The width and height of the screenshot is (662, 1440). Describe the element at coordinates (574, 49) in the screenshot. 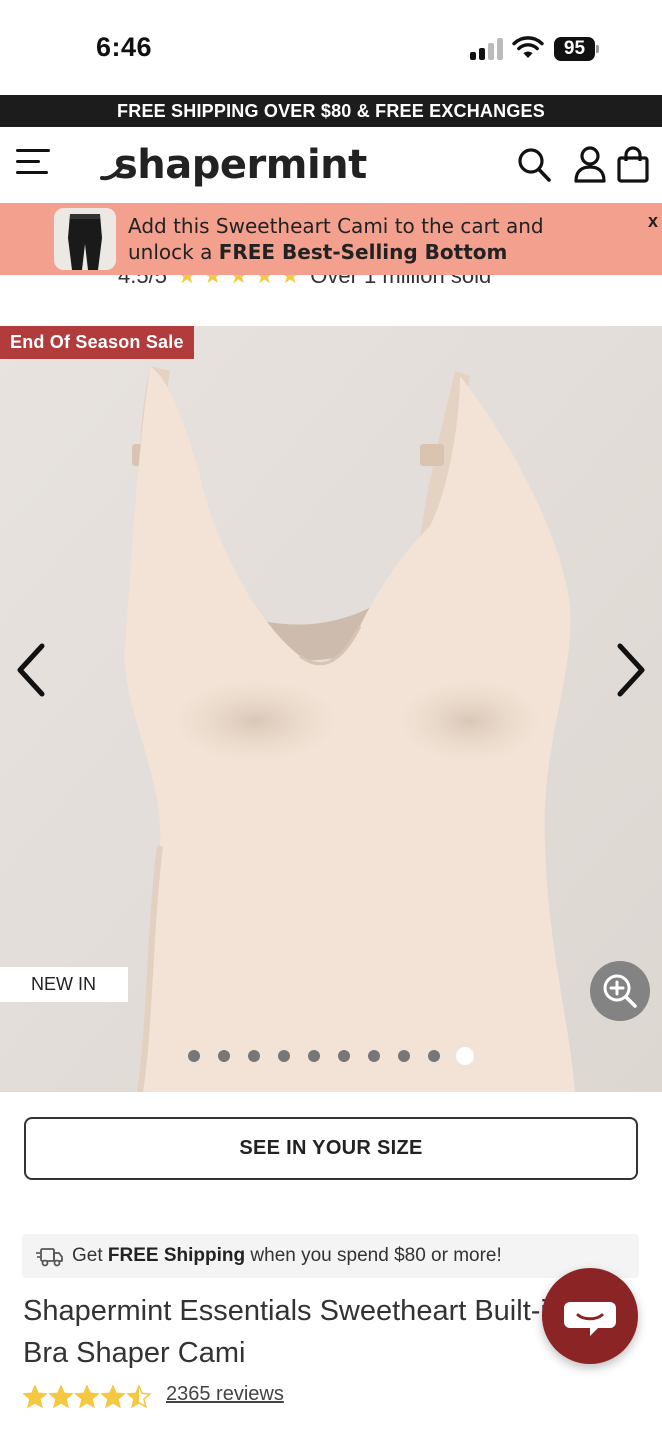

I see `battery-level: 95` at that location.